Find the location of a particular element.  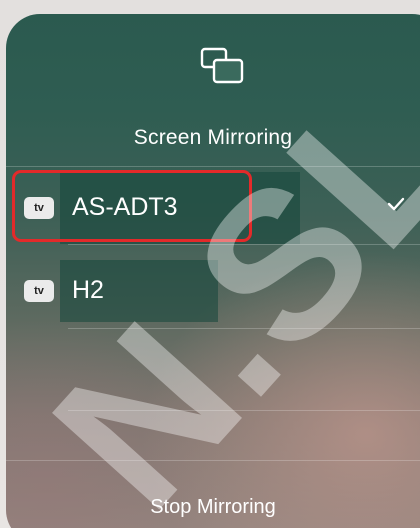

stop-mirroring-button: Stop Mirroring is located at coordinates (213, 501).